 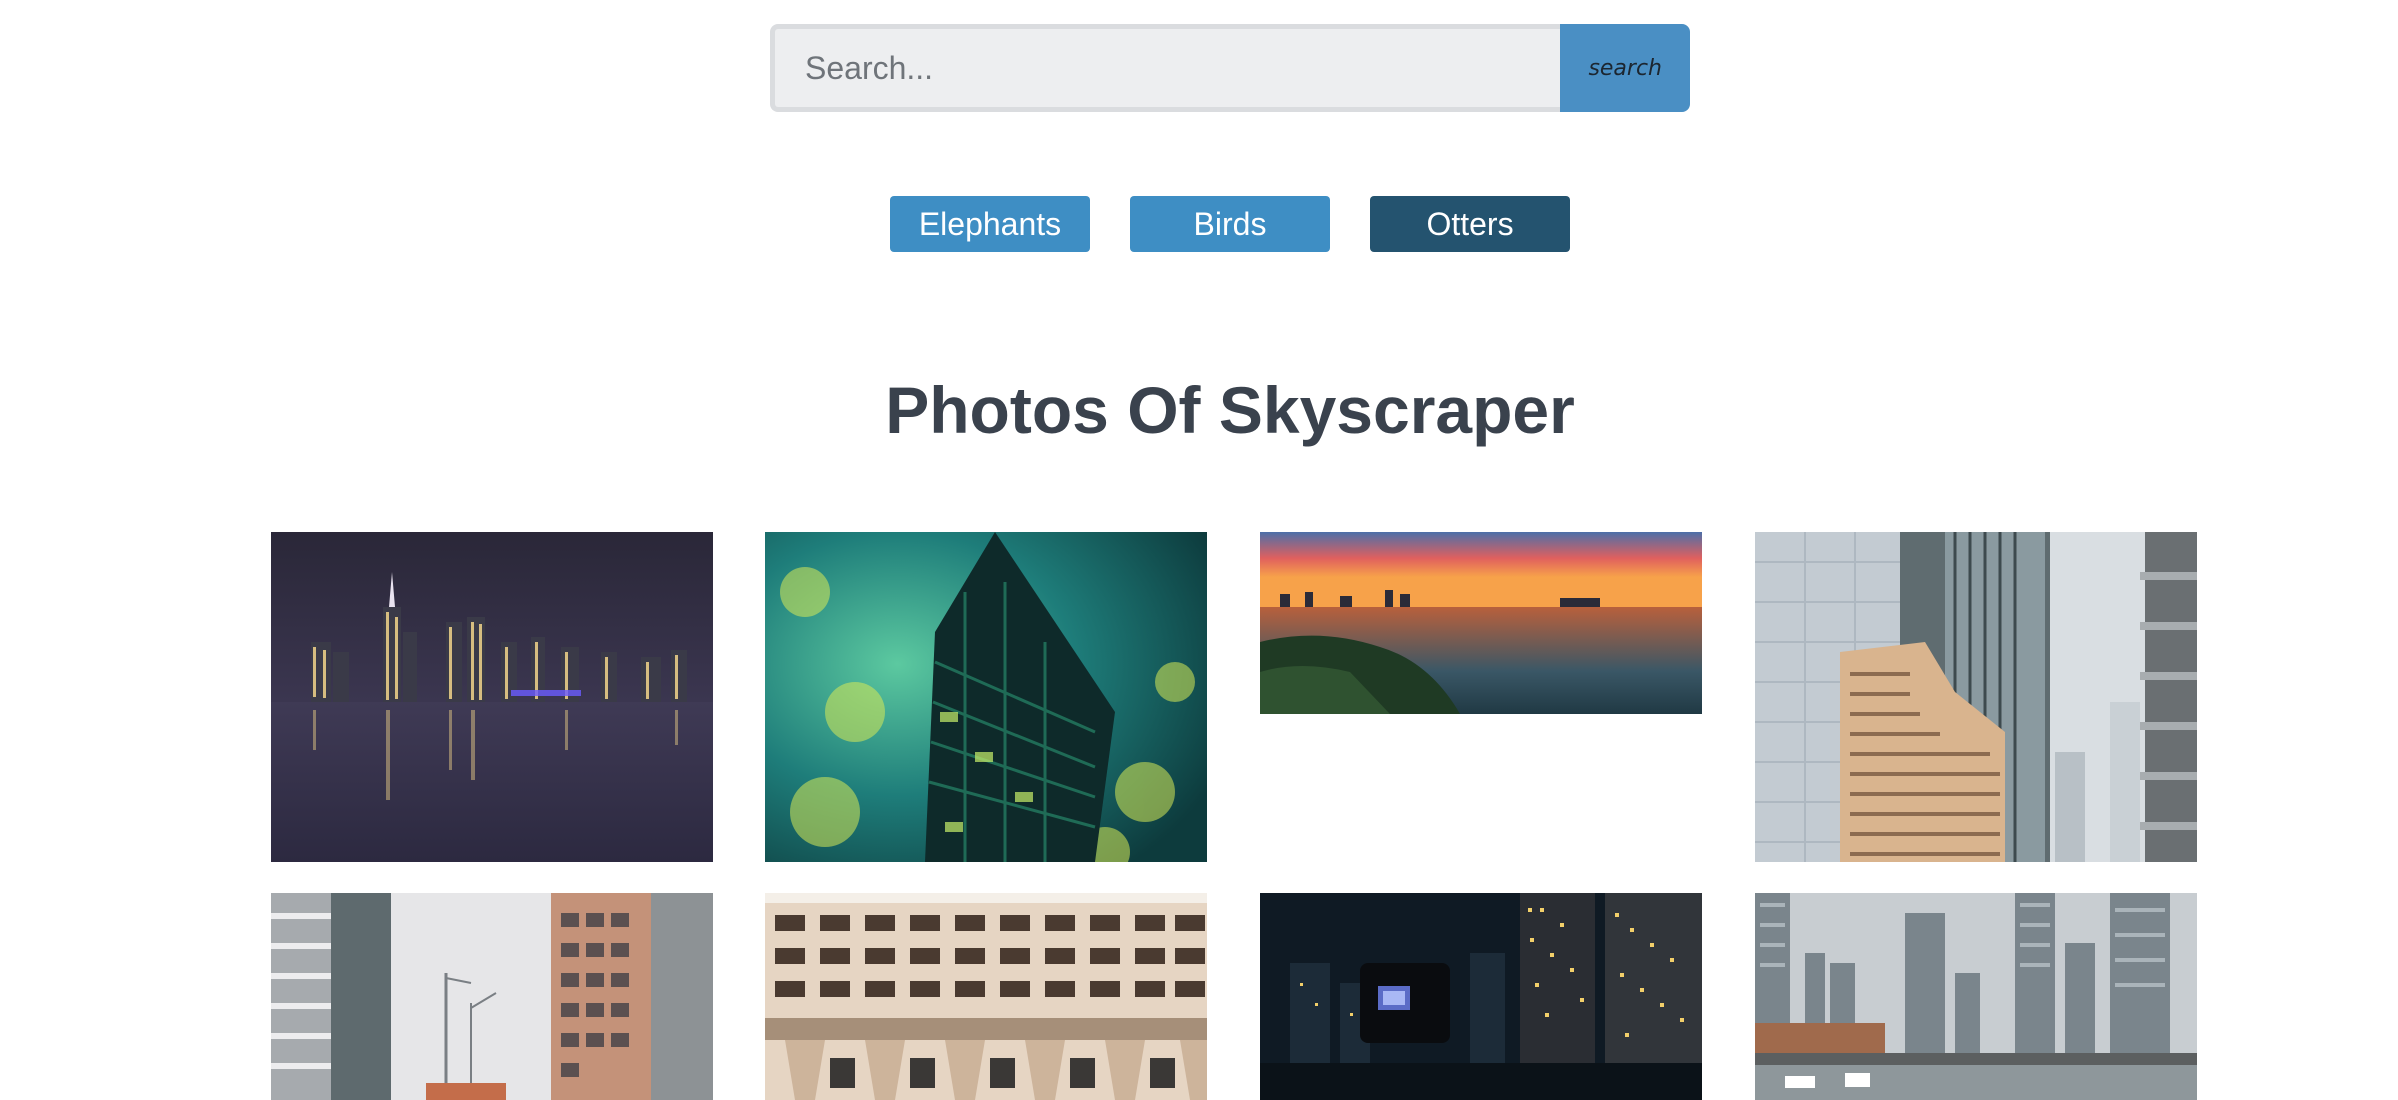 I want to click on photo-office-towers-image, so click(x=1976, y=697).